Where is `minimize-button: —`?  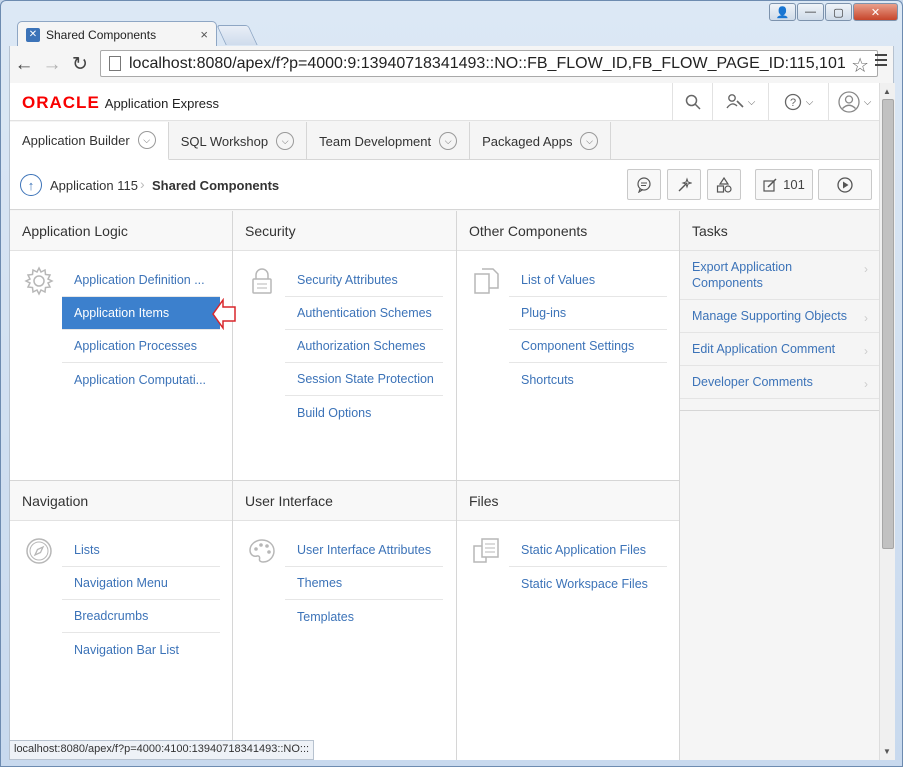
minimize-button: — is located at coordinates (810, 12).